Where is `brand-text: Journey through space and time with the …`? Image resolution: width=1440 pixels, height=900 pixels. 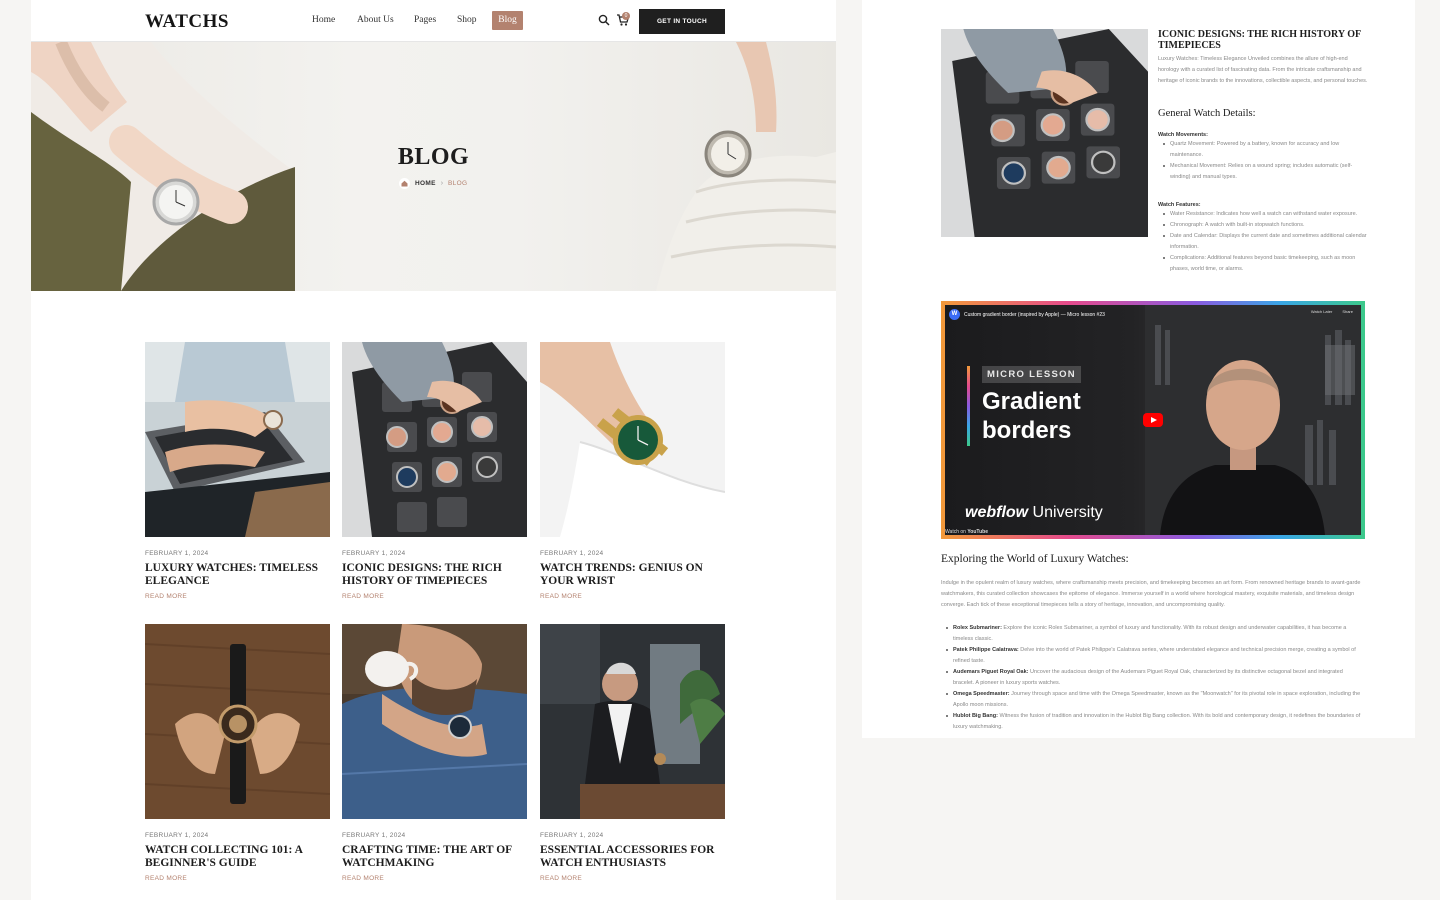
brand-text: Journey through space and time with the … is located at coordinates (1157, 699).